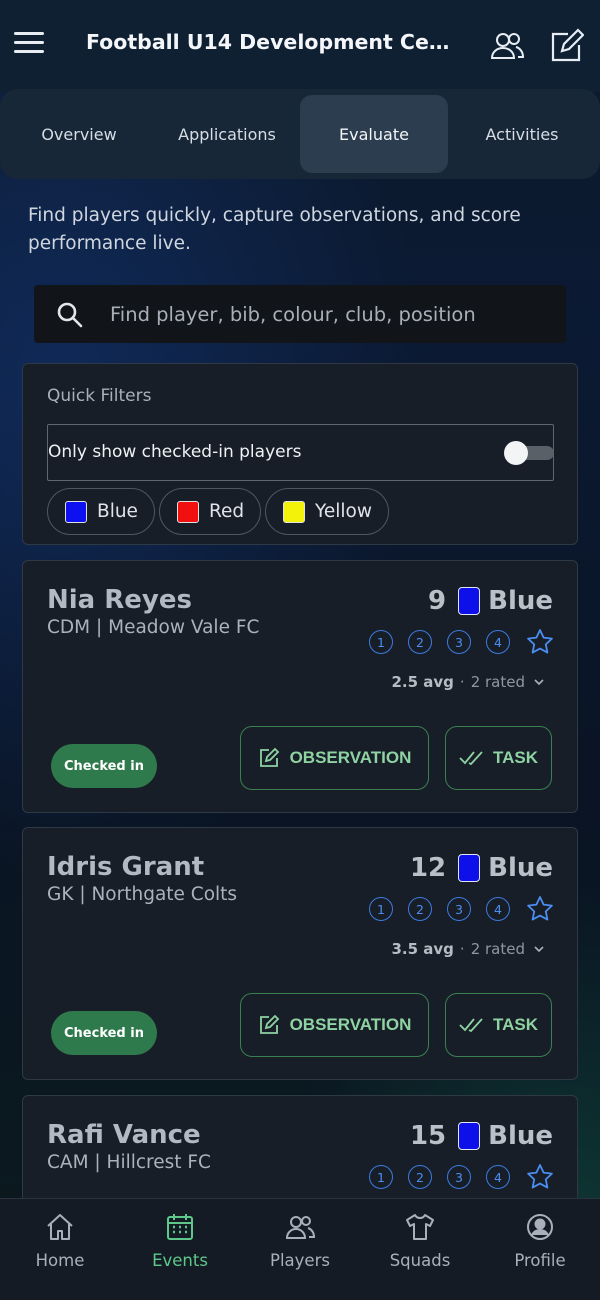 The height and width of the screenshot is (1300, 600). What do you see at coordinates (420, 1260) in the screenshot?
I see `nav-label: Squads` at bounding box center [420, 1260].